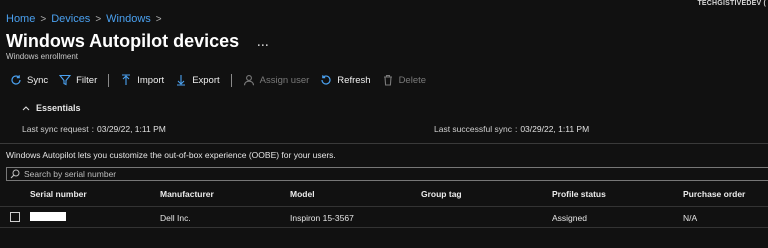 The image size is (768, 248). Describe the element at coordinates (16, 80) in the screenshot. I see `sync-icon` at that location.